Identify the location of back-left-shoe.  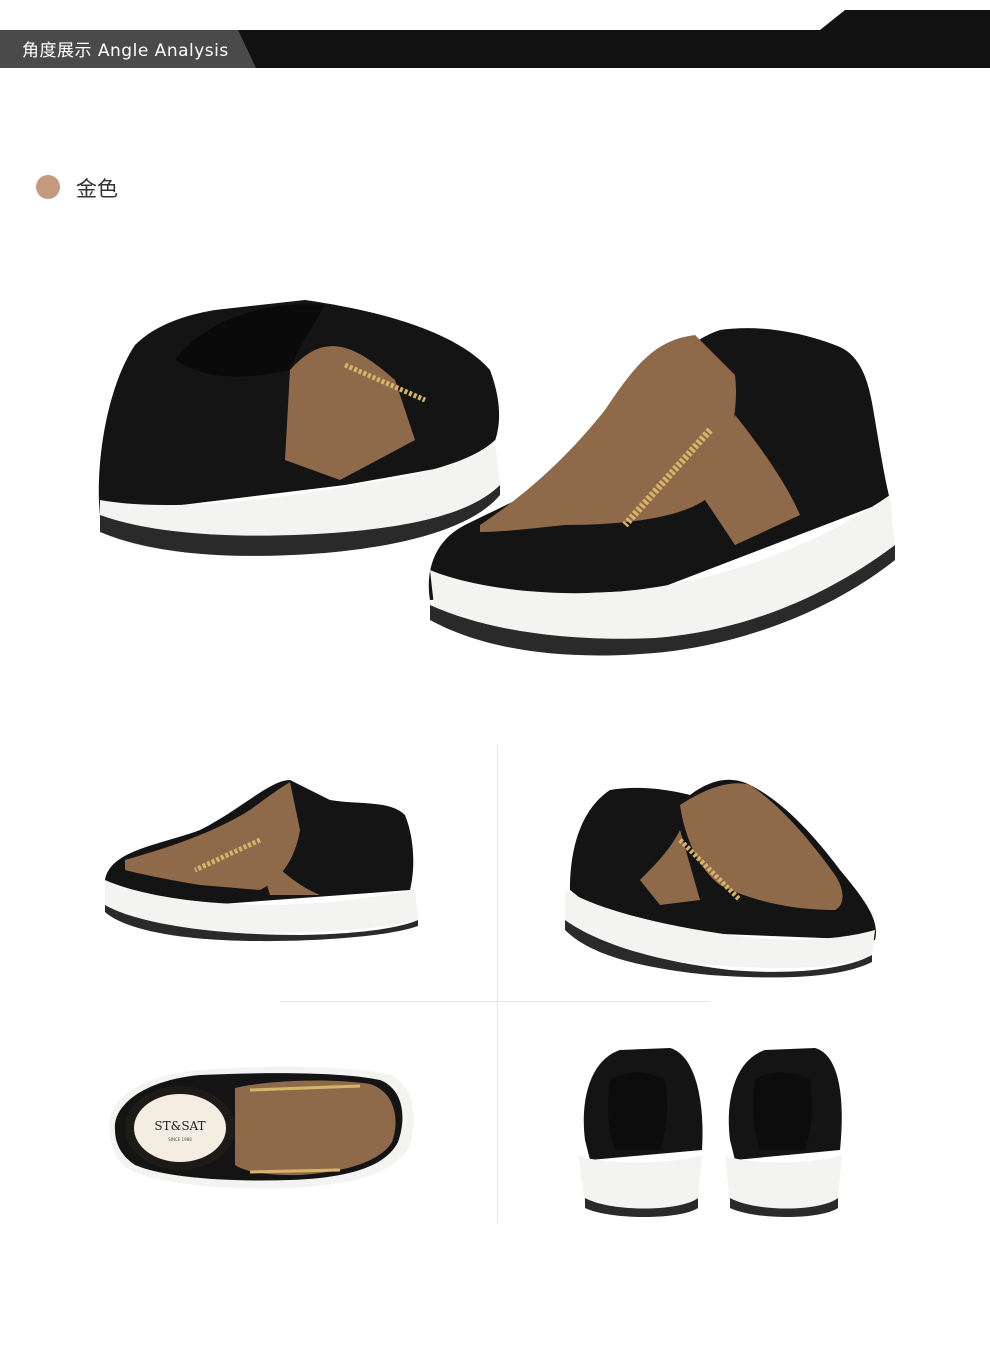
(640, 1132).